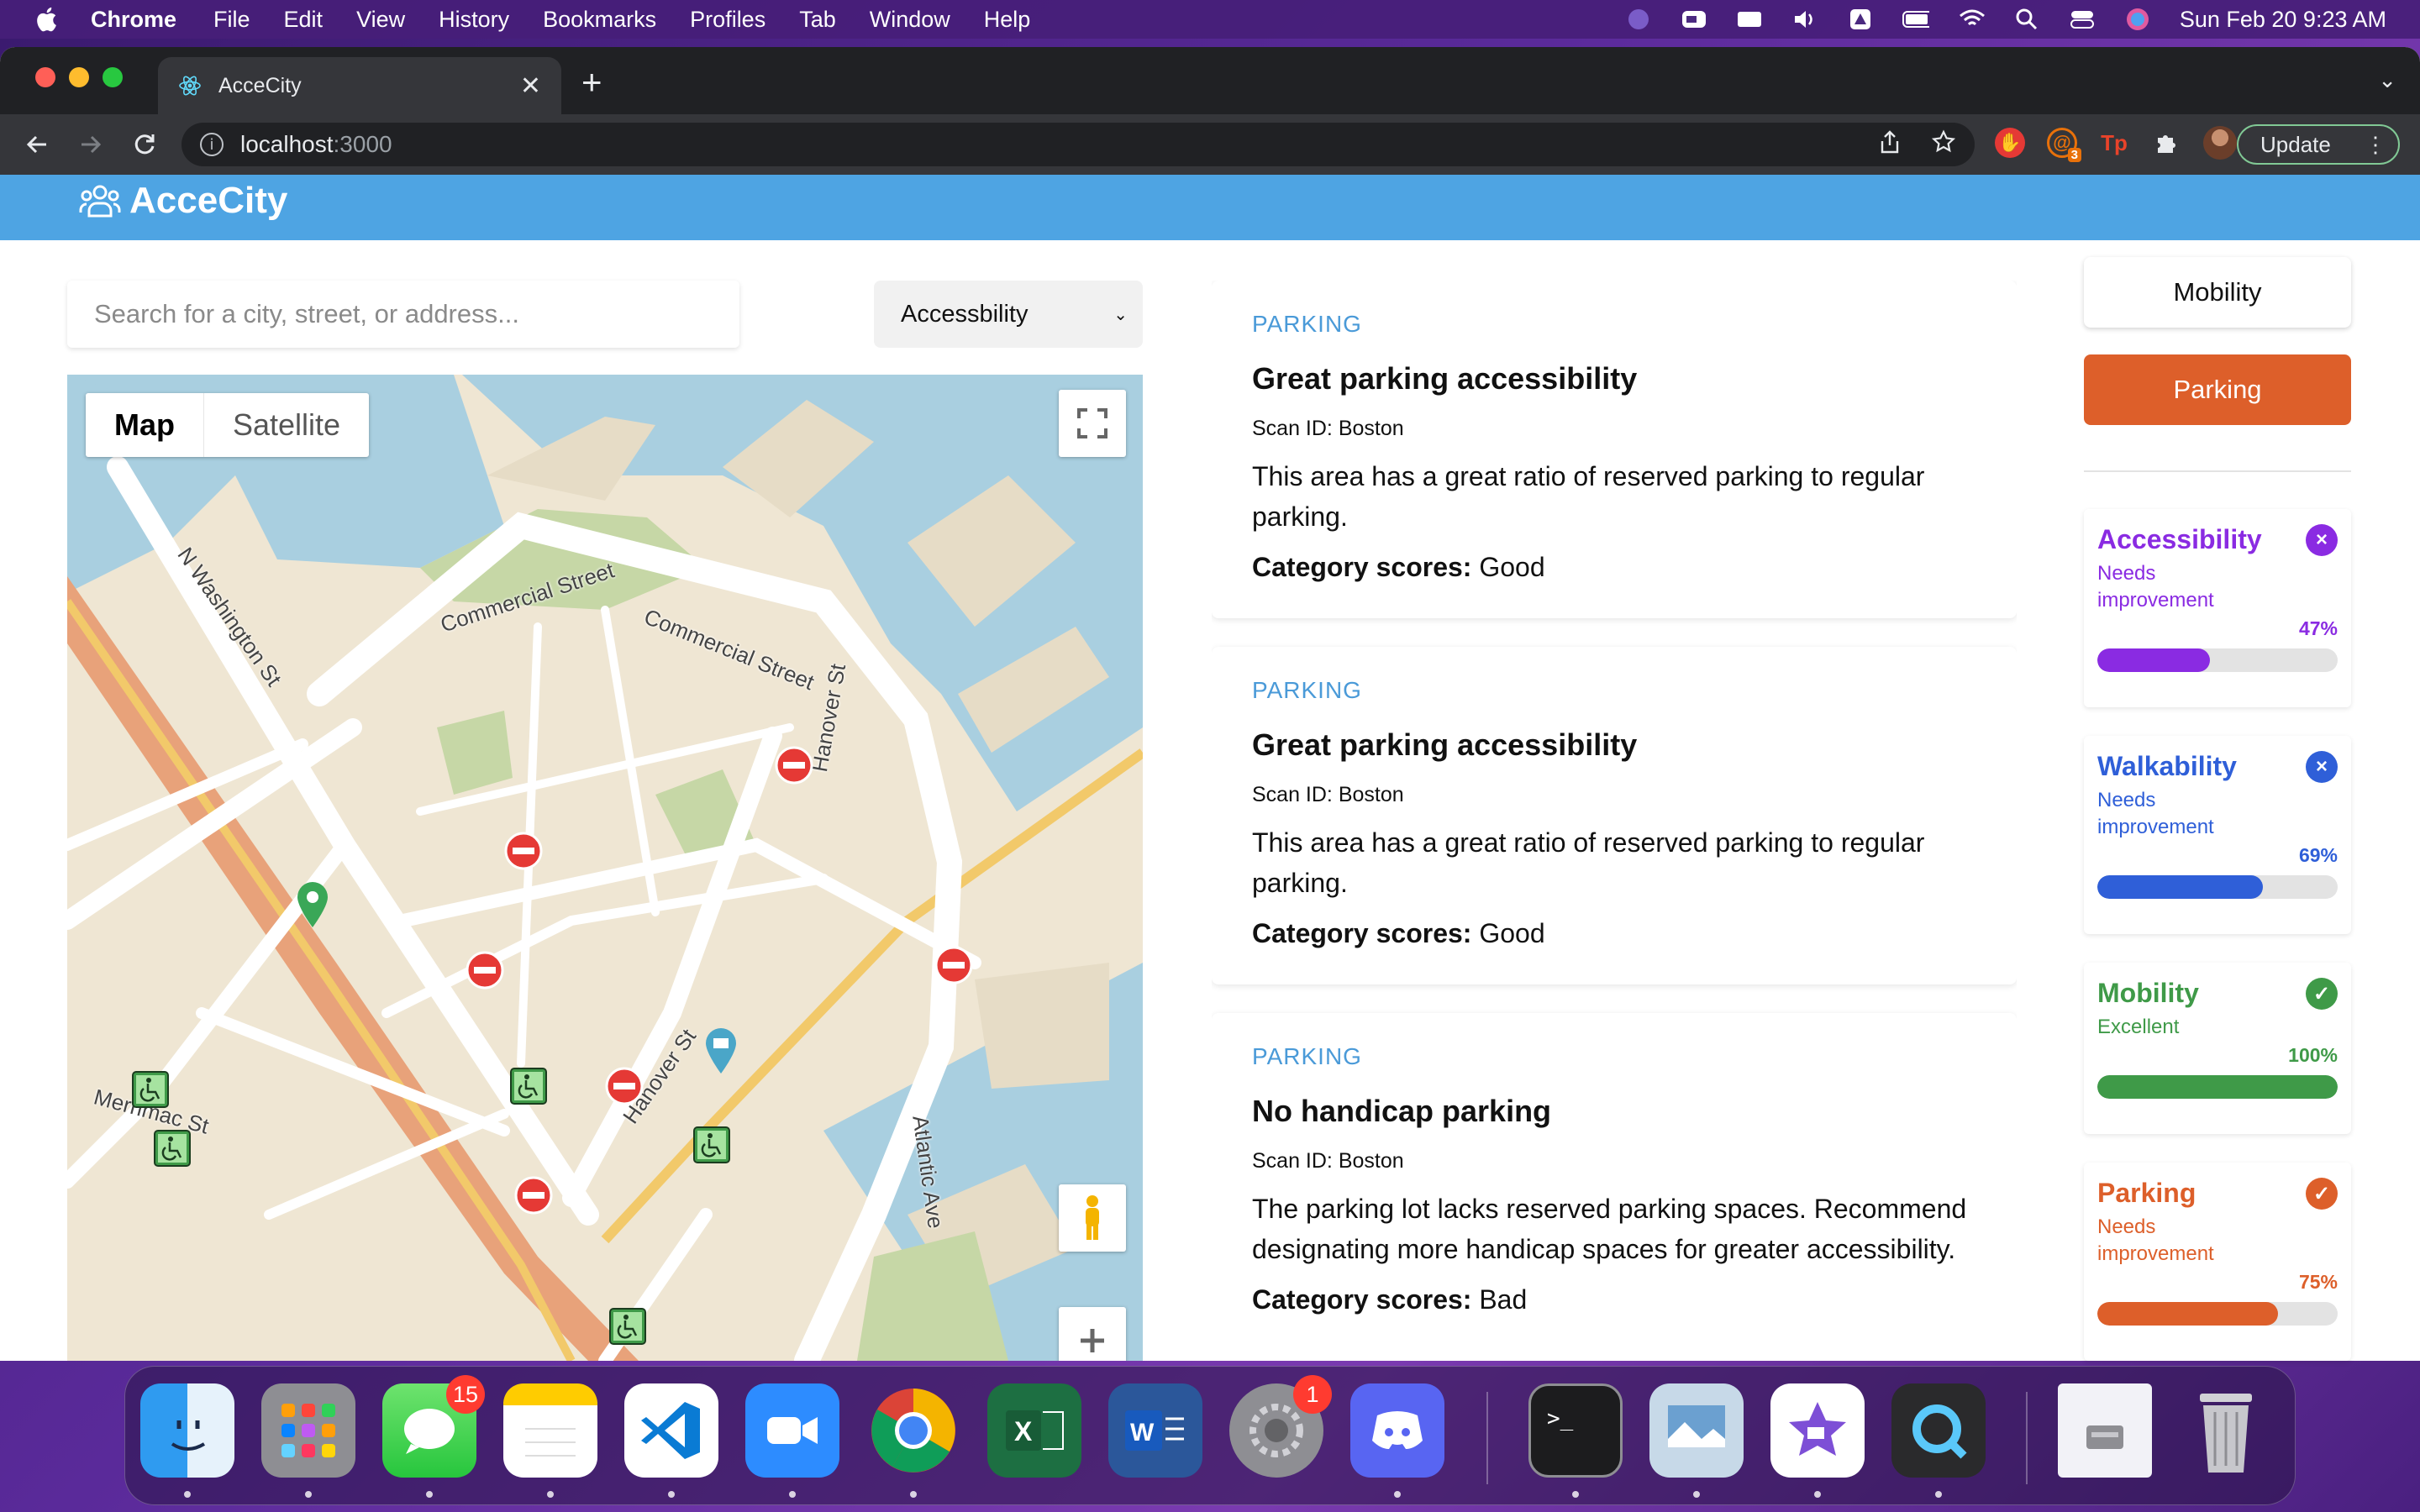  What do you see at coordinates (591, 82) in the screenshot?
I see `new-tab-icon: +` at bounding box center [591, 82].